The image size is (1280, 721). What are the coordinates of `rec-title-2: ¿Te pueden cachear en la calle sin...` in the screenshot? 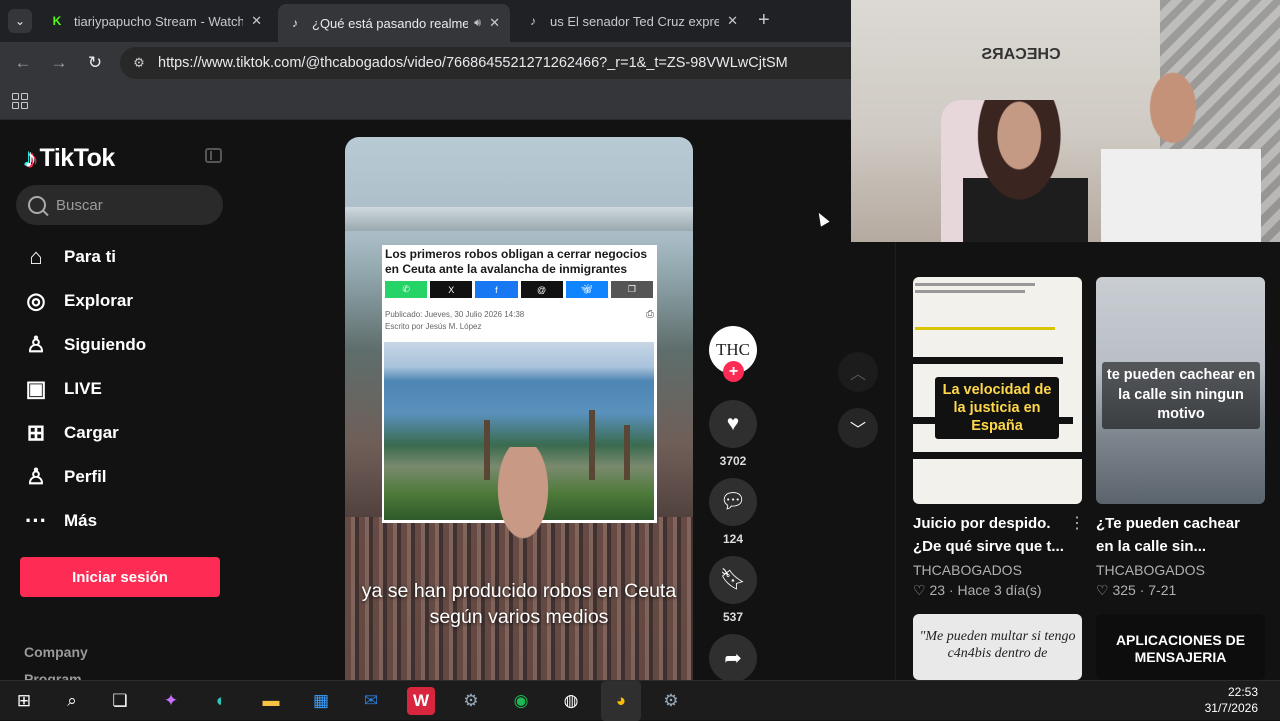 It's located at (1173, 535).